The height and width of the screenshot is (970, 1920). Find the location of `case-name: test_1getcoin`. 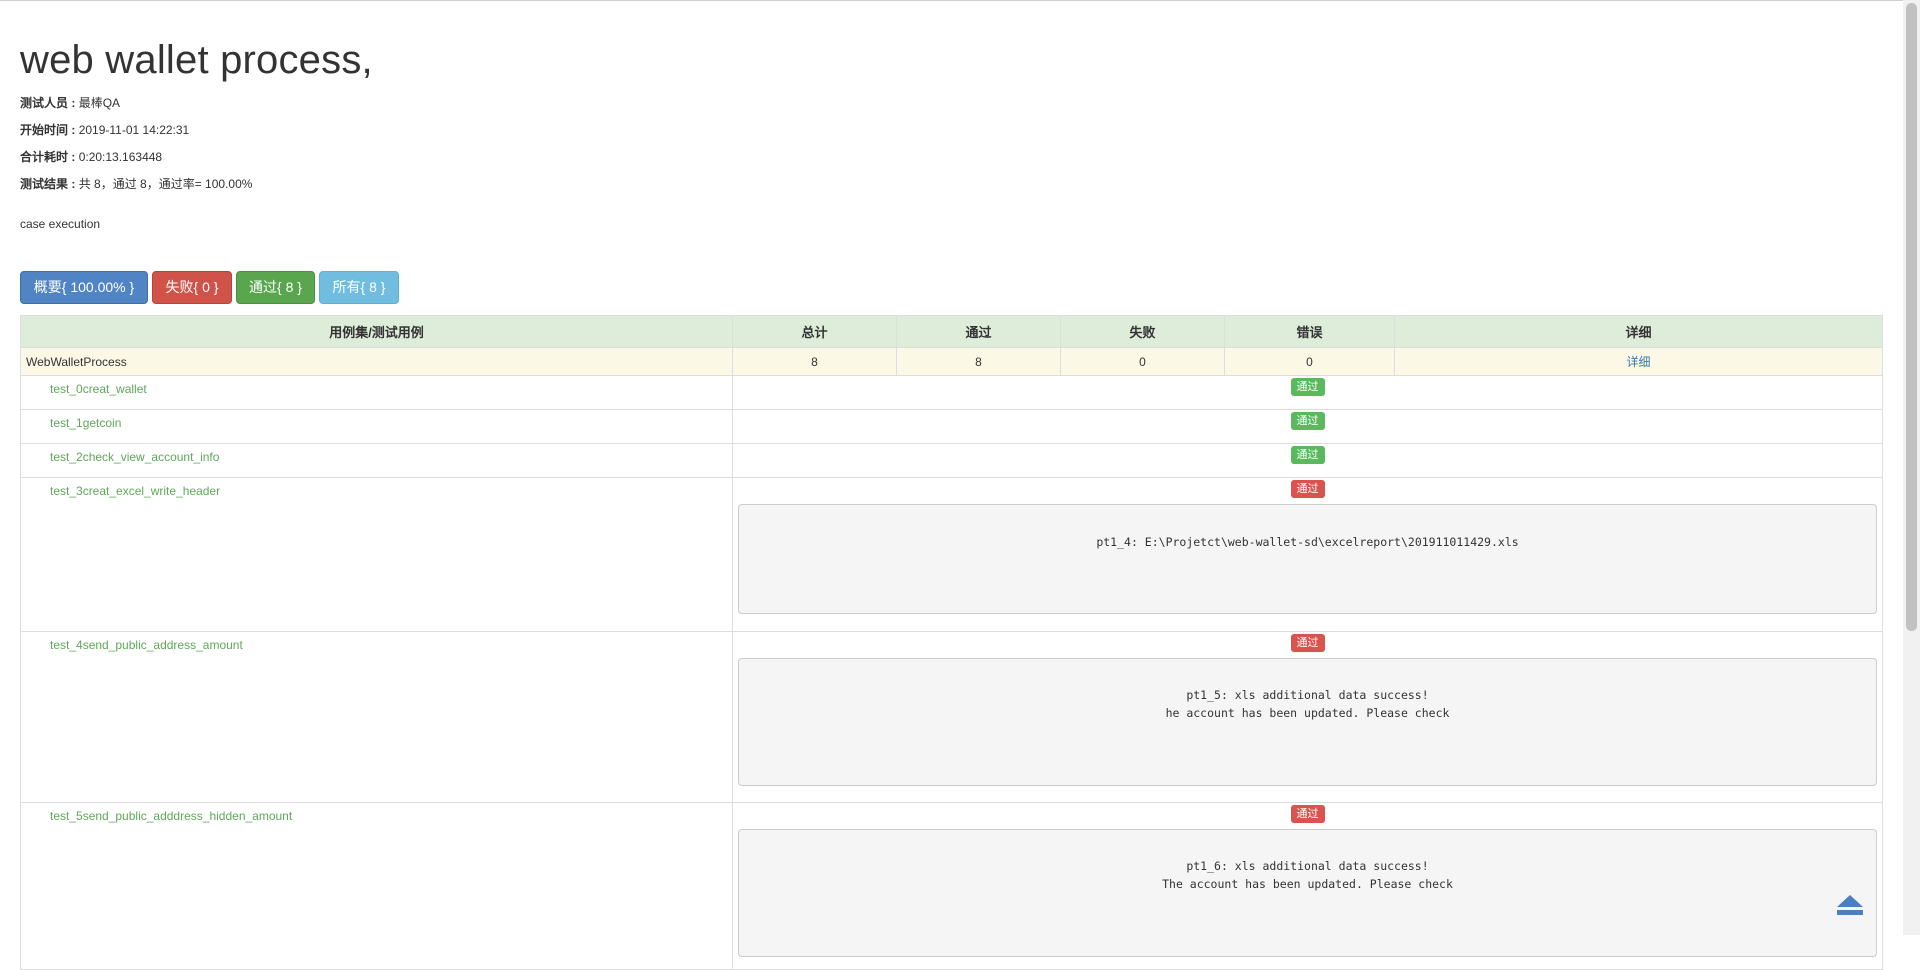

case-name: test_1getcoin is located at coordinates (376, 426).